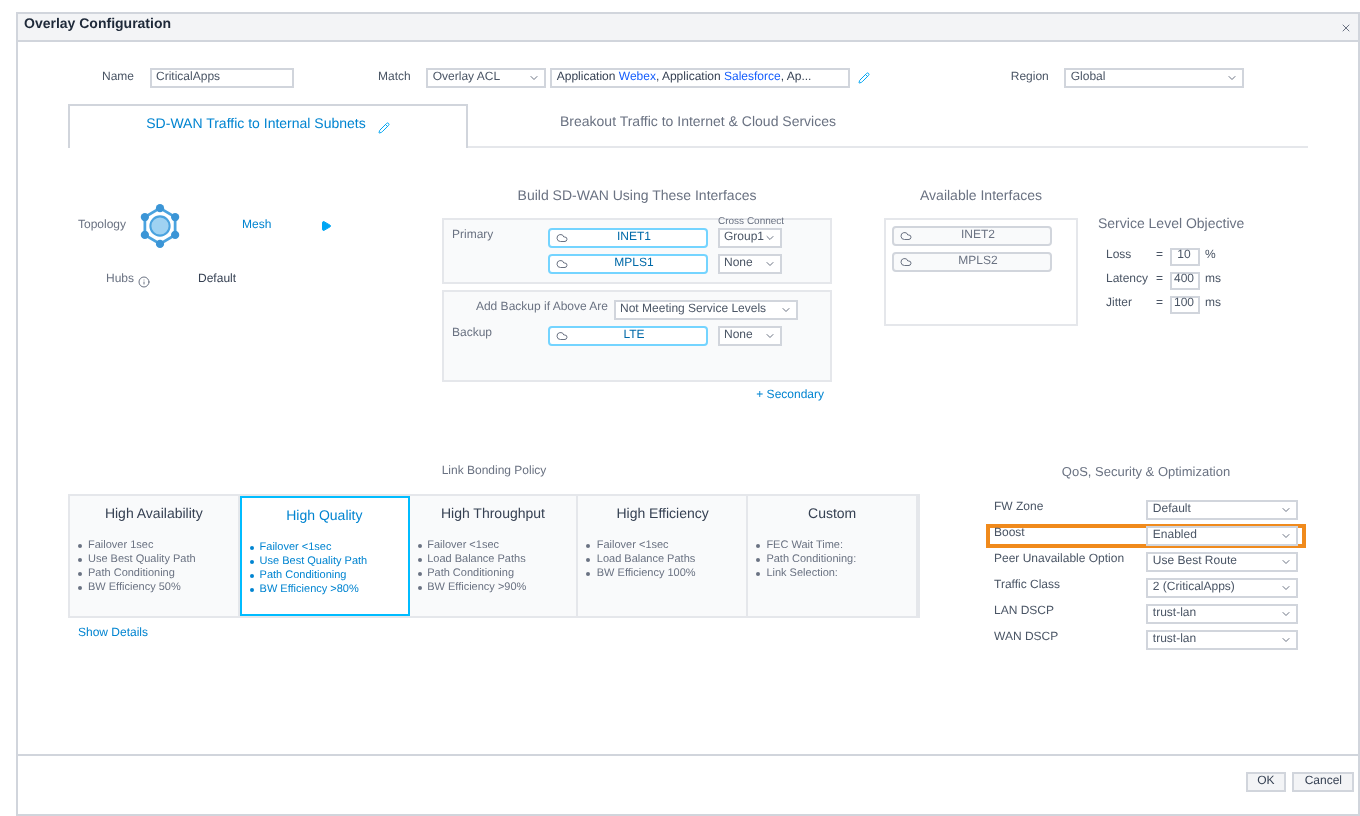 Image resolution: width=1360 pixels, height=816 pixels. What do you see at coordinates (160, 226) in the screenshot?
I see `mesh-topology-icon` at bounding box center [160, 226].